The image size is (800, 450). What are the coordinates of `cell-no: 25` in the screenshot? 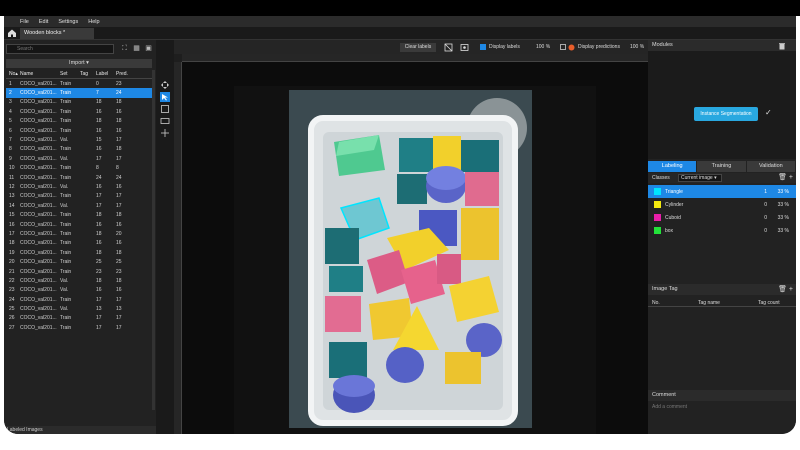 It's located at (12, 309).